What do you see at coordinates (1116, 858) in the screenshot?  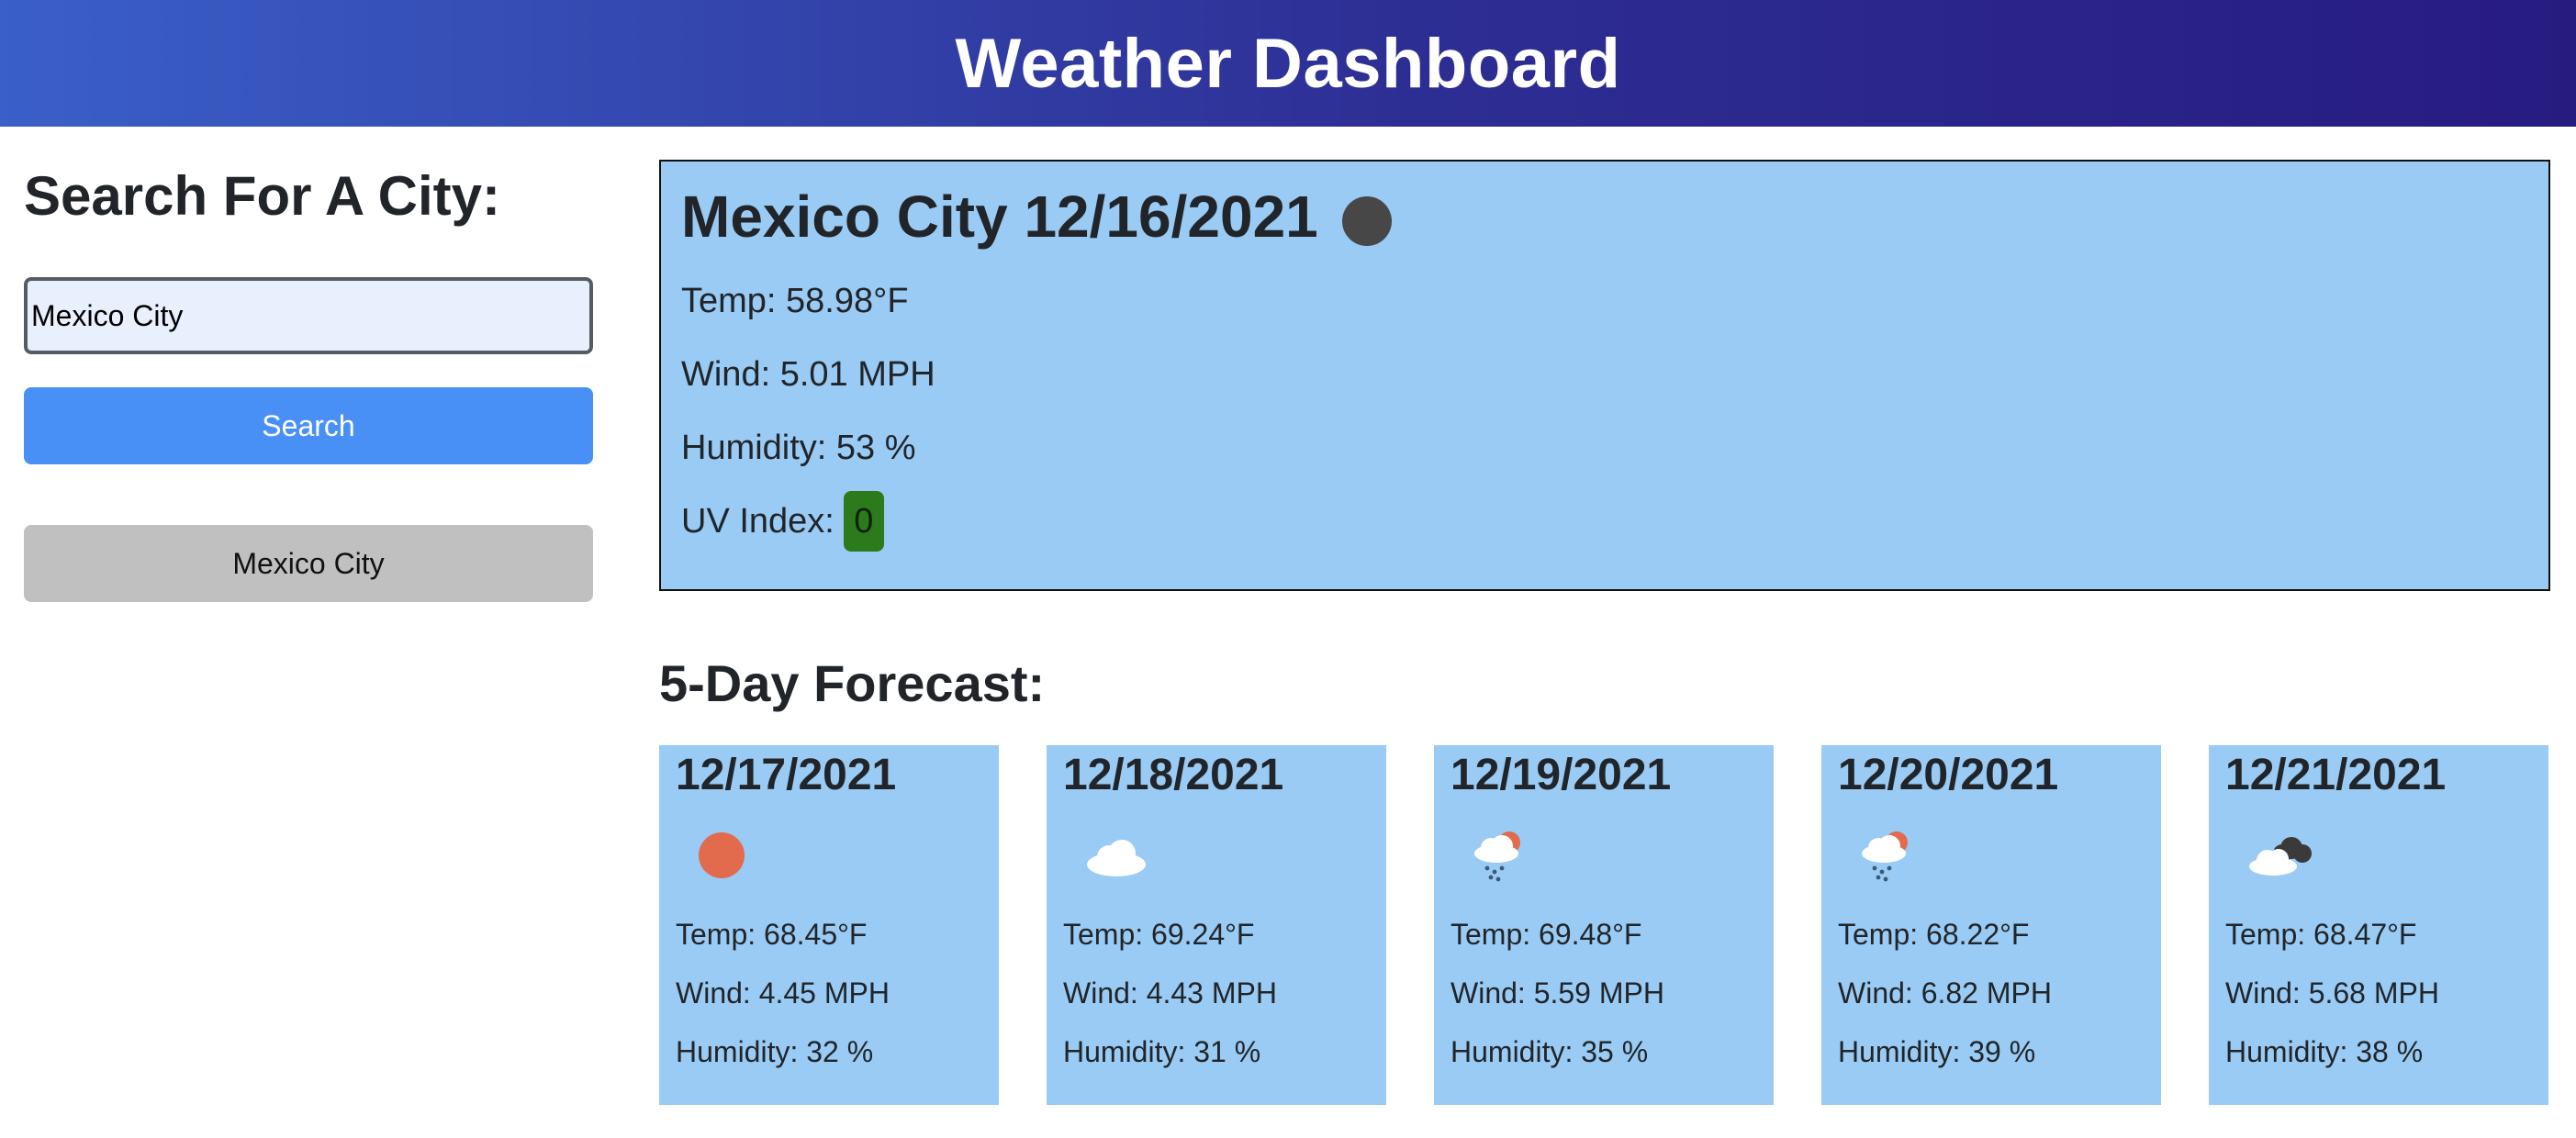 I see `cloud-icon` at bounding box center [1116, 858].